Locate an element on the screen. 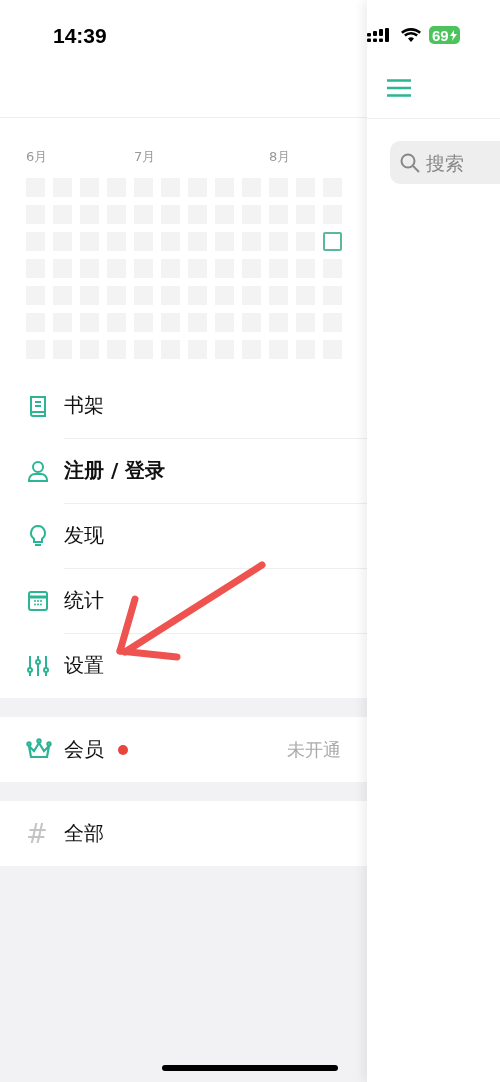  month-label: 7月 is located at coordinates (145, 157).